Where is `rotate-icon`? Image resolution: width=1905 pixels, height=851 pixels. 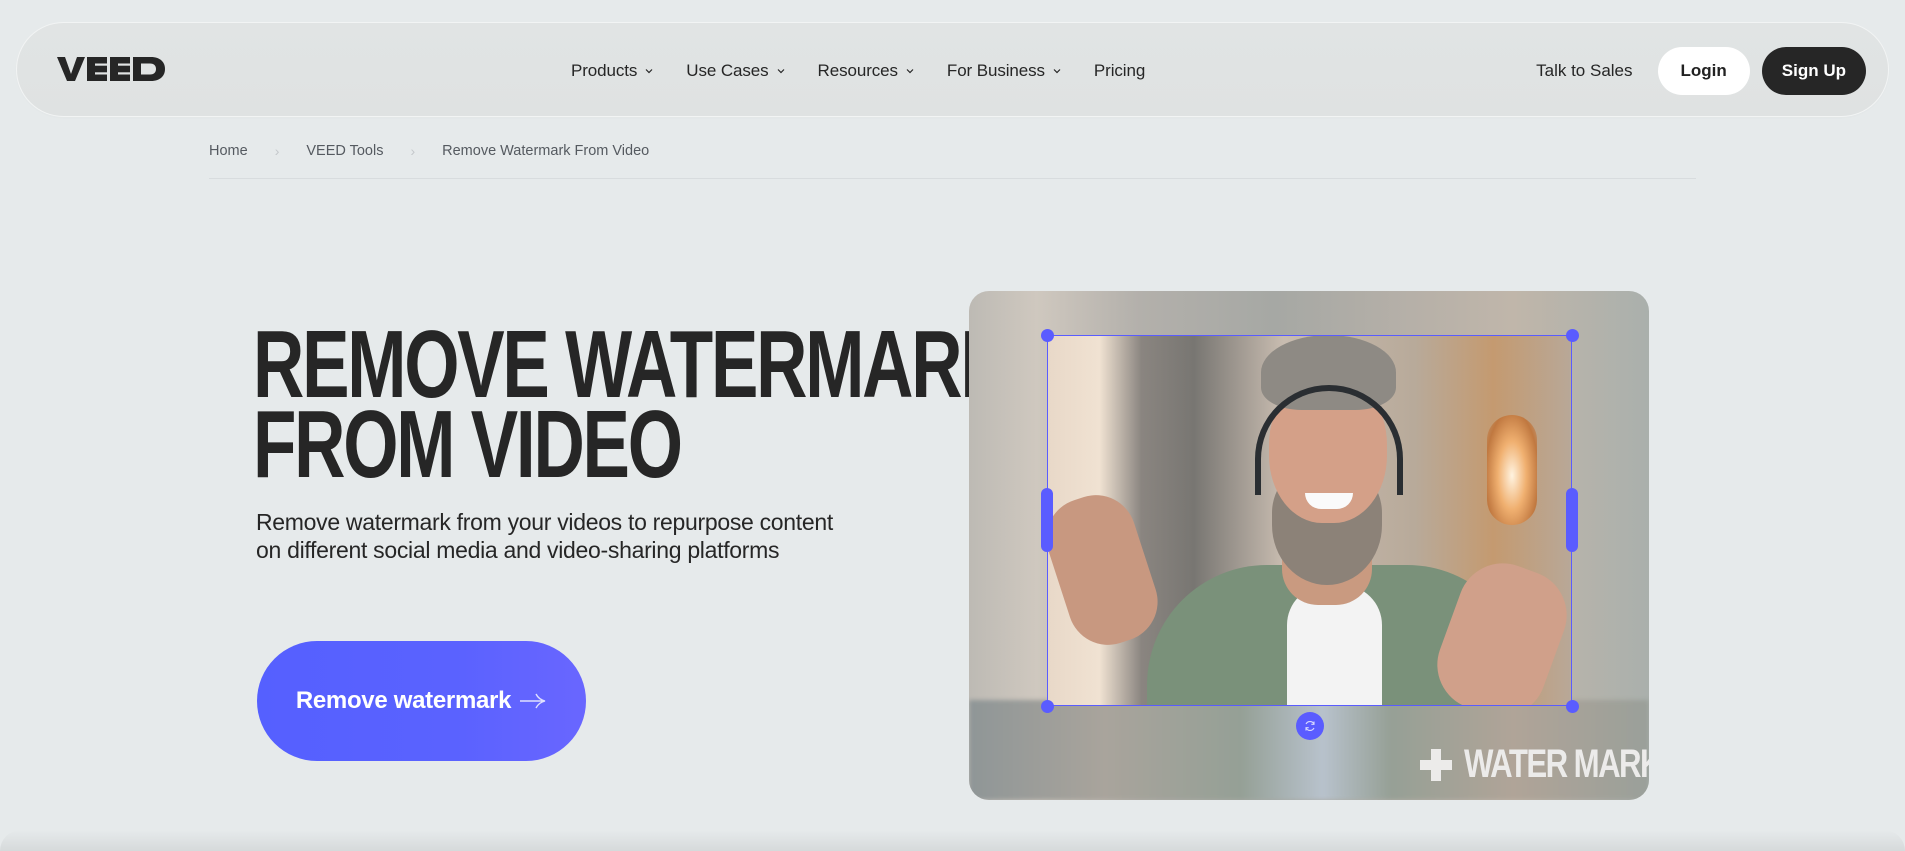 rotate-icon is located at coordinates (1310, 726).